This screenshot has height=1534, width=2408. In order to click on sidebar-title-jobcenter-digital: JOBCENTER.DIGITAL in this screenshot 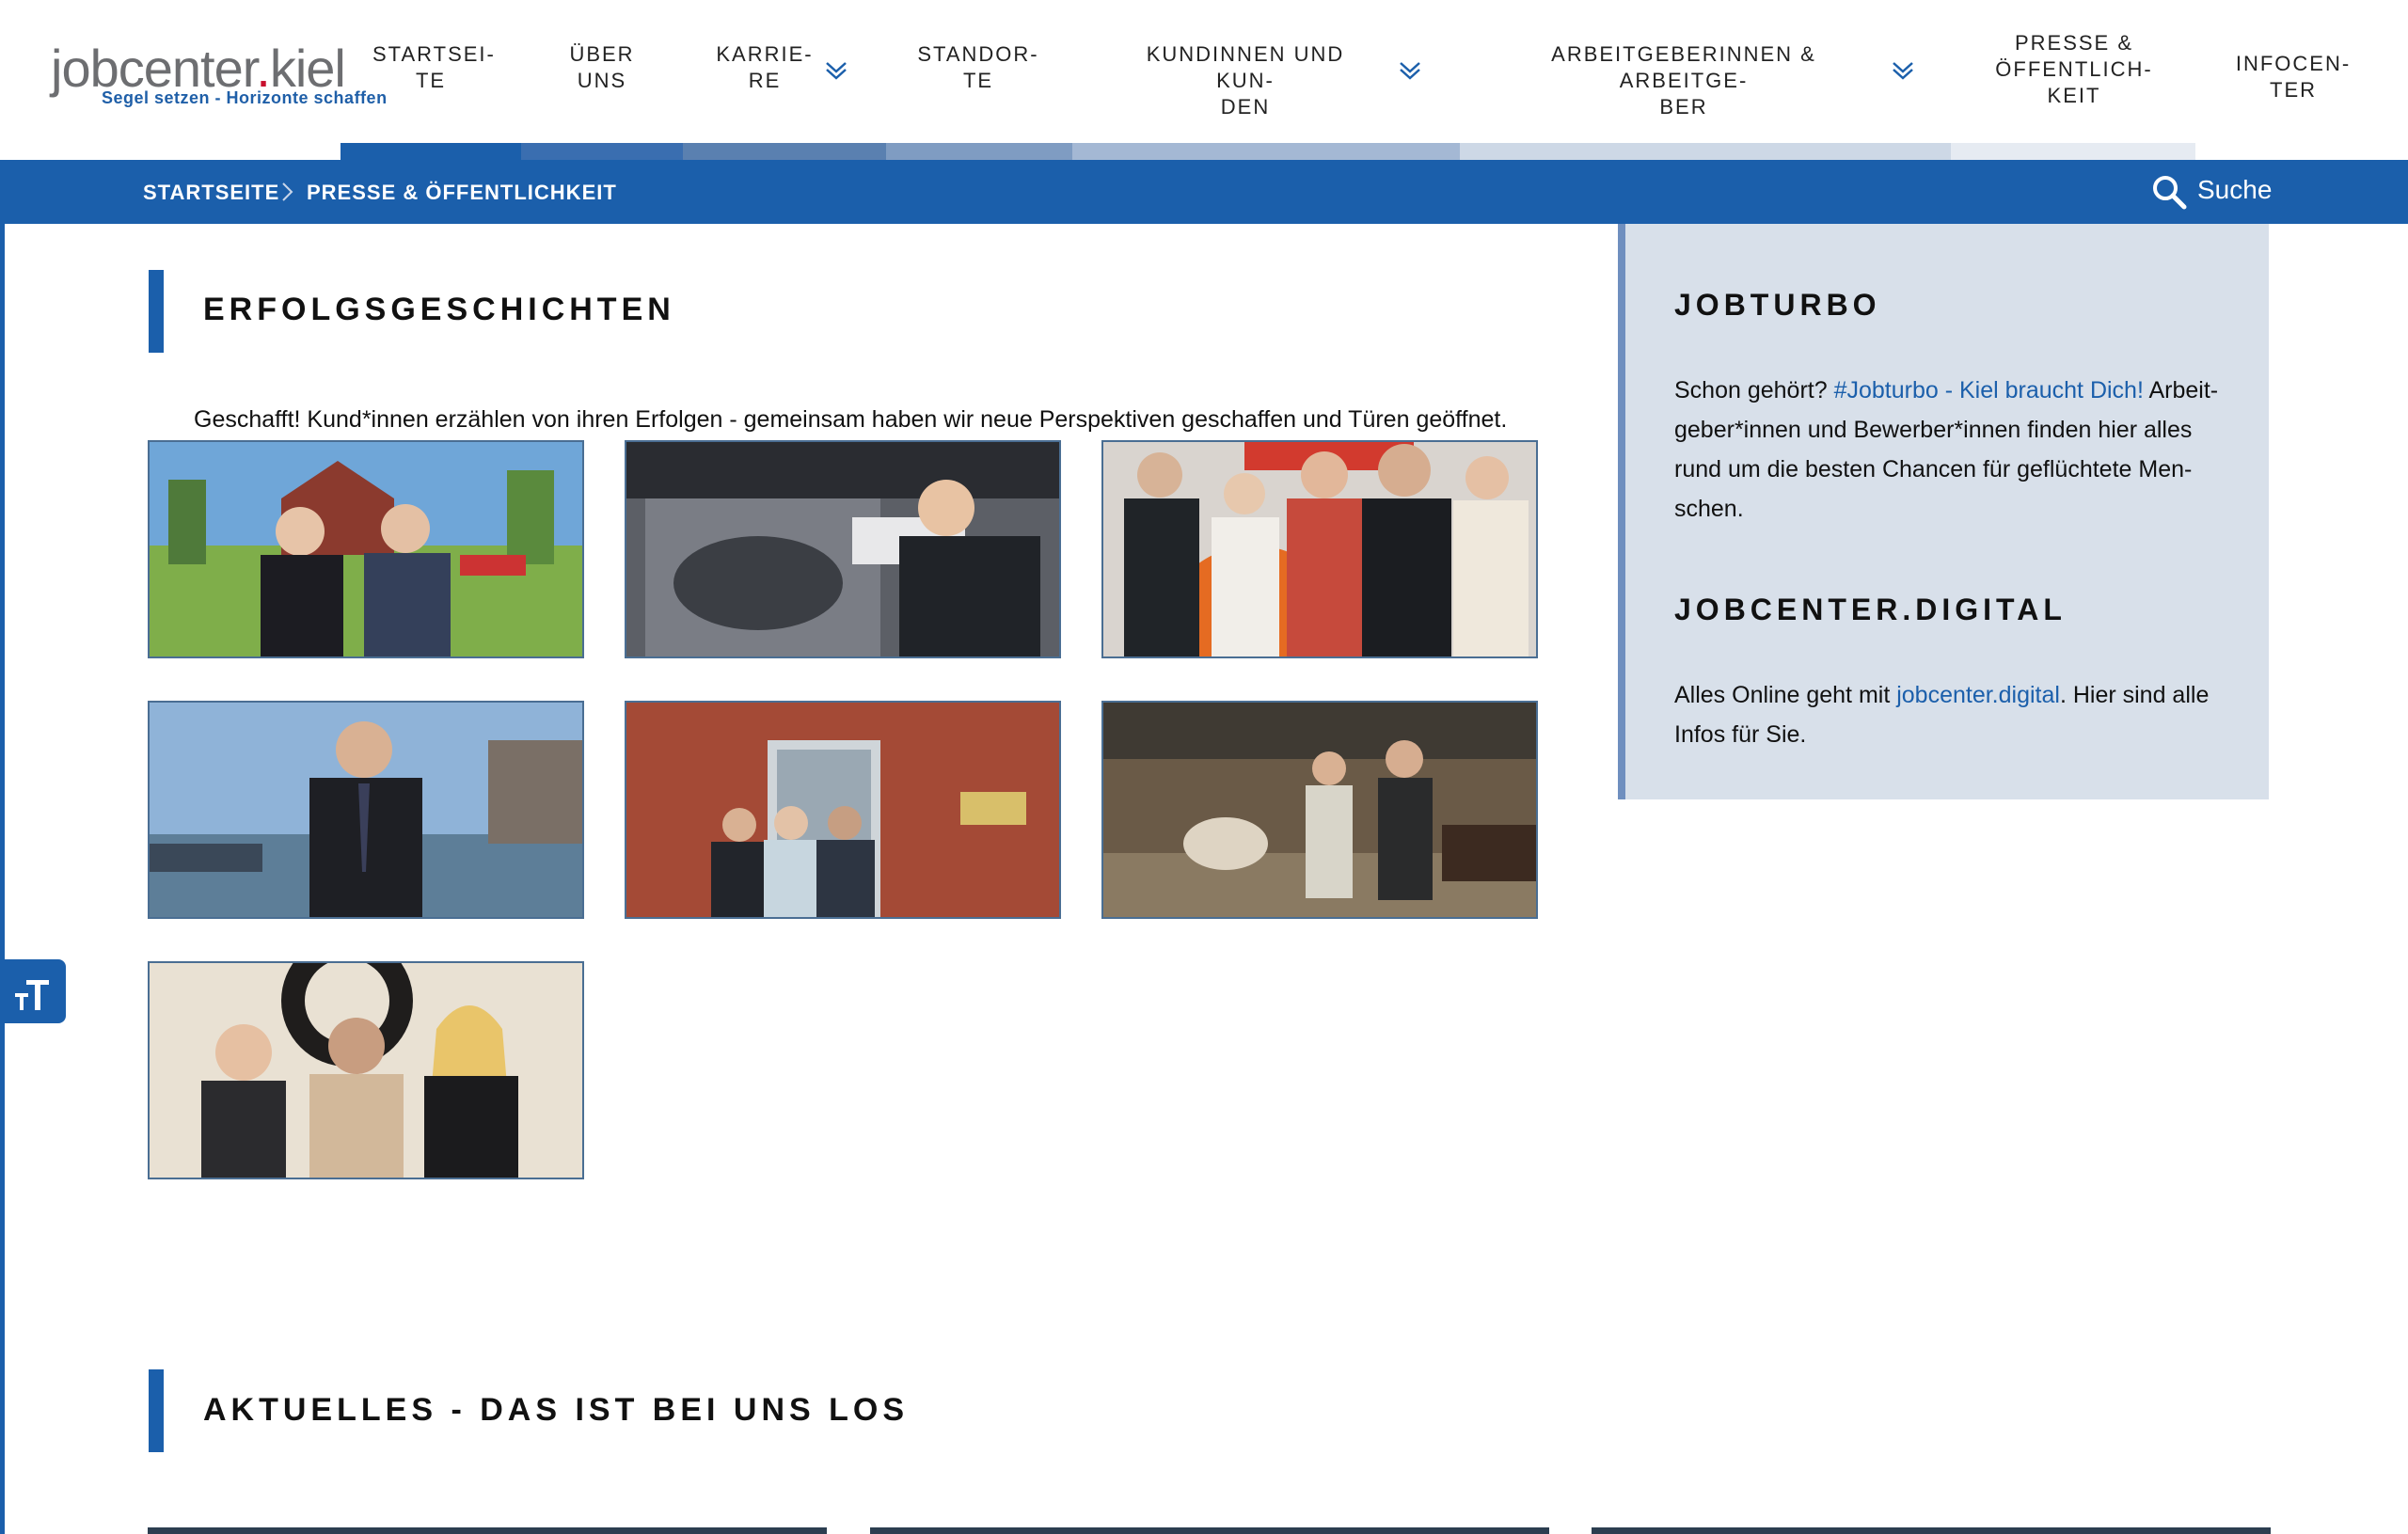, I will do `click(1871, 610)`.